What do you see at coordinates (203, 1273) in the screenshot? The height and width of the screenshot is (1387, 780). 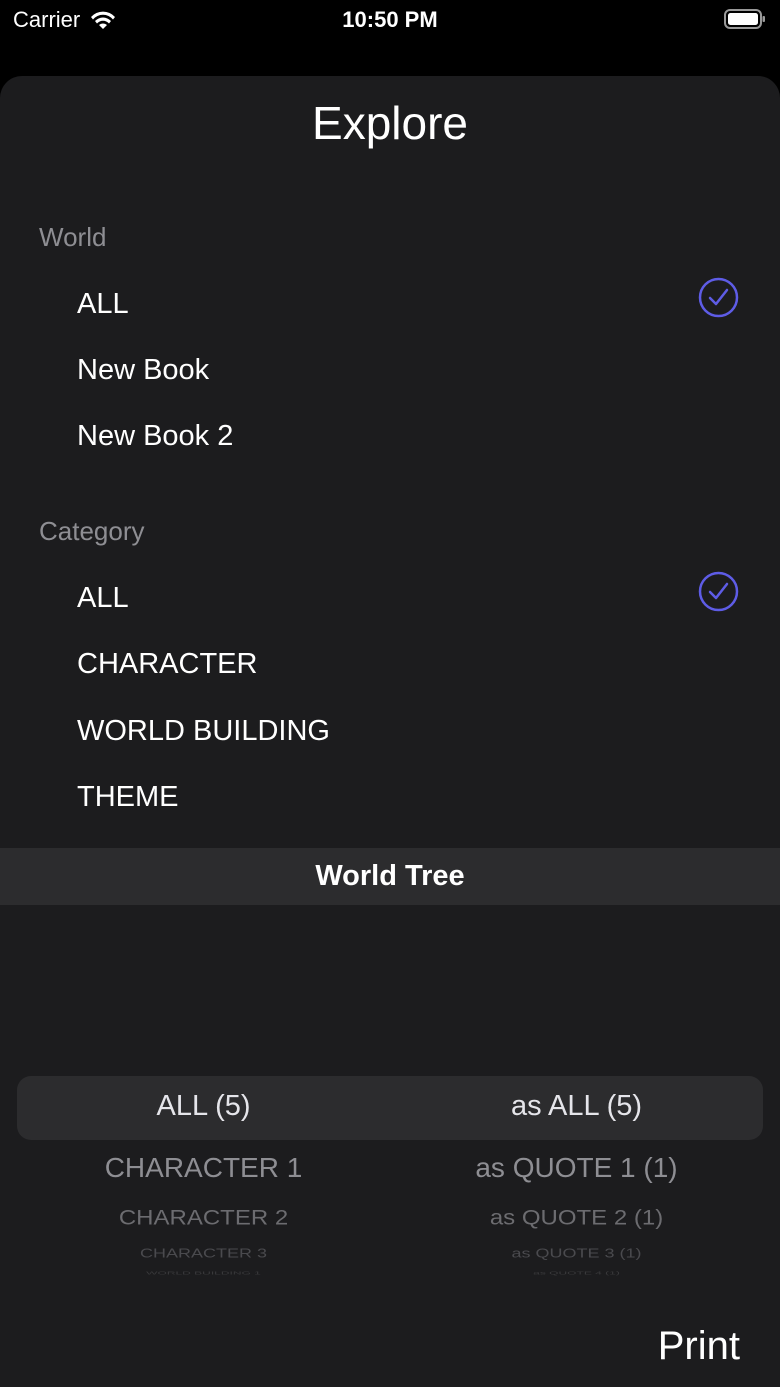 I see `picker-item: WORLD BUILDING 1` at bounding box center [203, 1273].